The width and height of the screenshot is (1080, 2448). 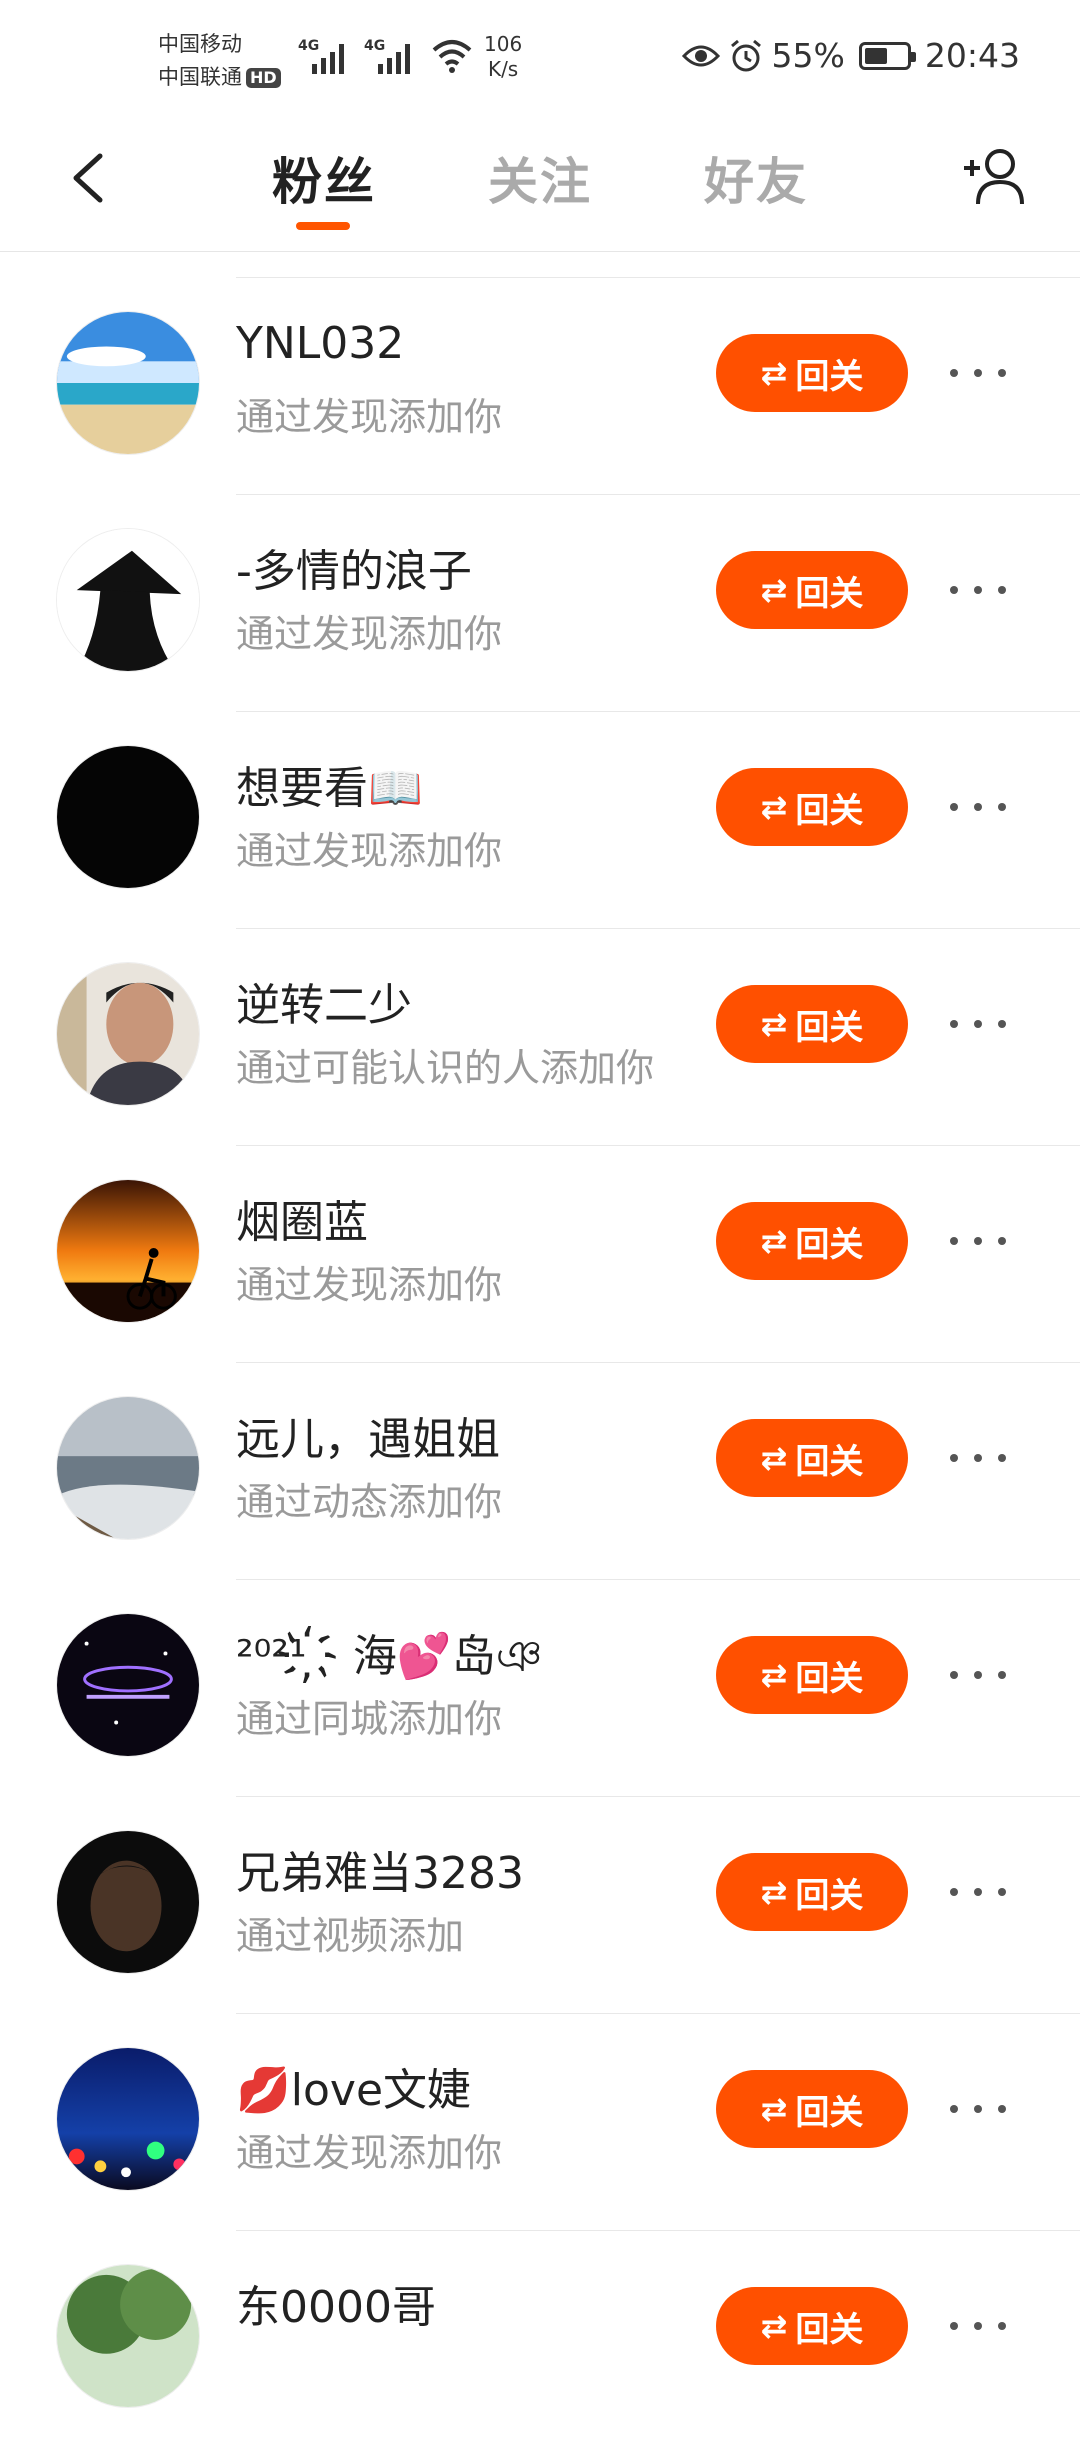 I want to click on tab-following: 关注, so click(x=540, y=178).